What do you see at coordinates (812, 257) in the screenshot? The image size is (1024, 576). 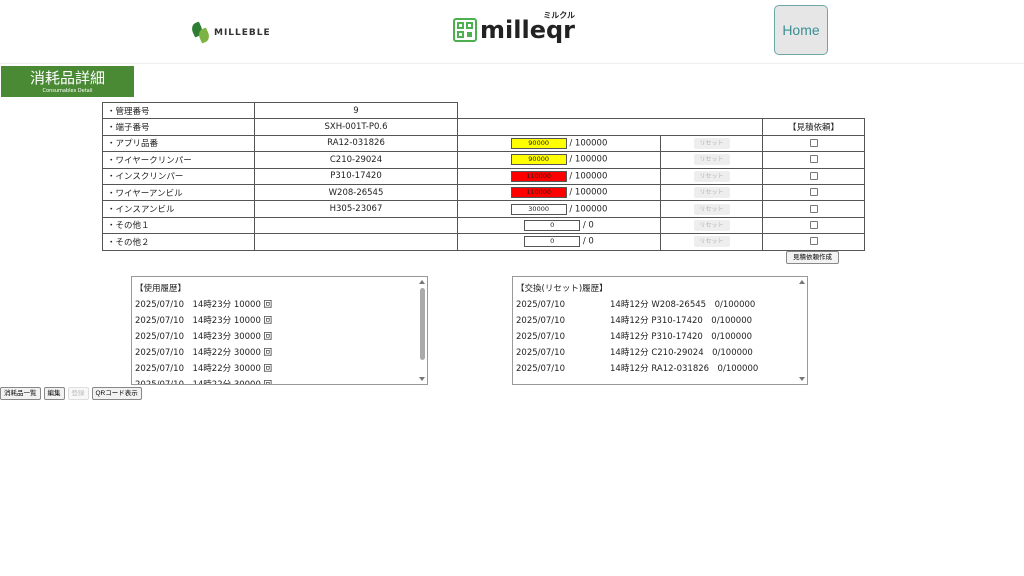 I see `create-quote-request-button: 見積依頼作成` at bounding box center [812, 257].